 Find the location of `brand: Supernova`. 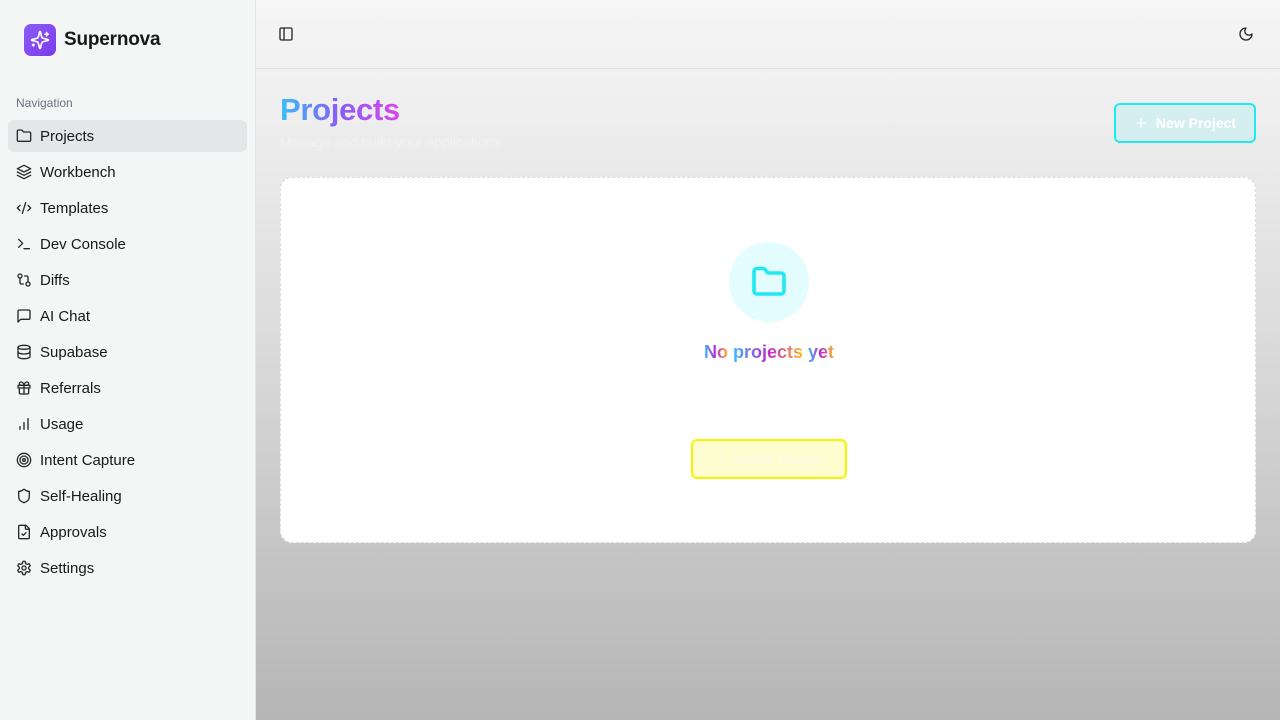

brand: Supernova is located at coordinates (92, 40).